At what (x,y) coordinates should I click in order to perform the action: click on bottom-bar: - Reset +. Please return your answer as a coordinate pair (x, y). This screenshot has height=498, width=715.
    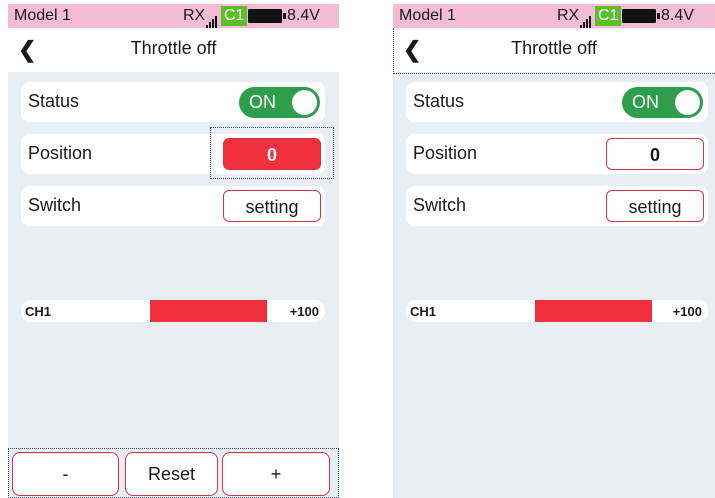
    Looking at the image, I should click on (173, 475).